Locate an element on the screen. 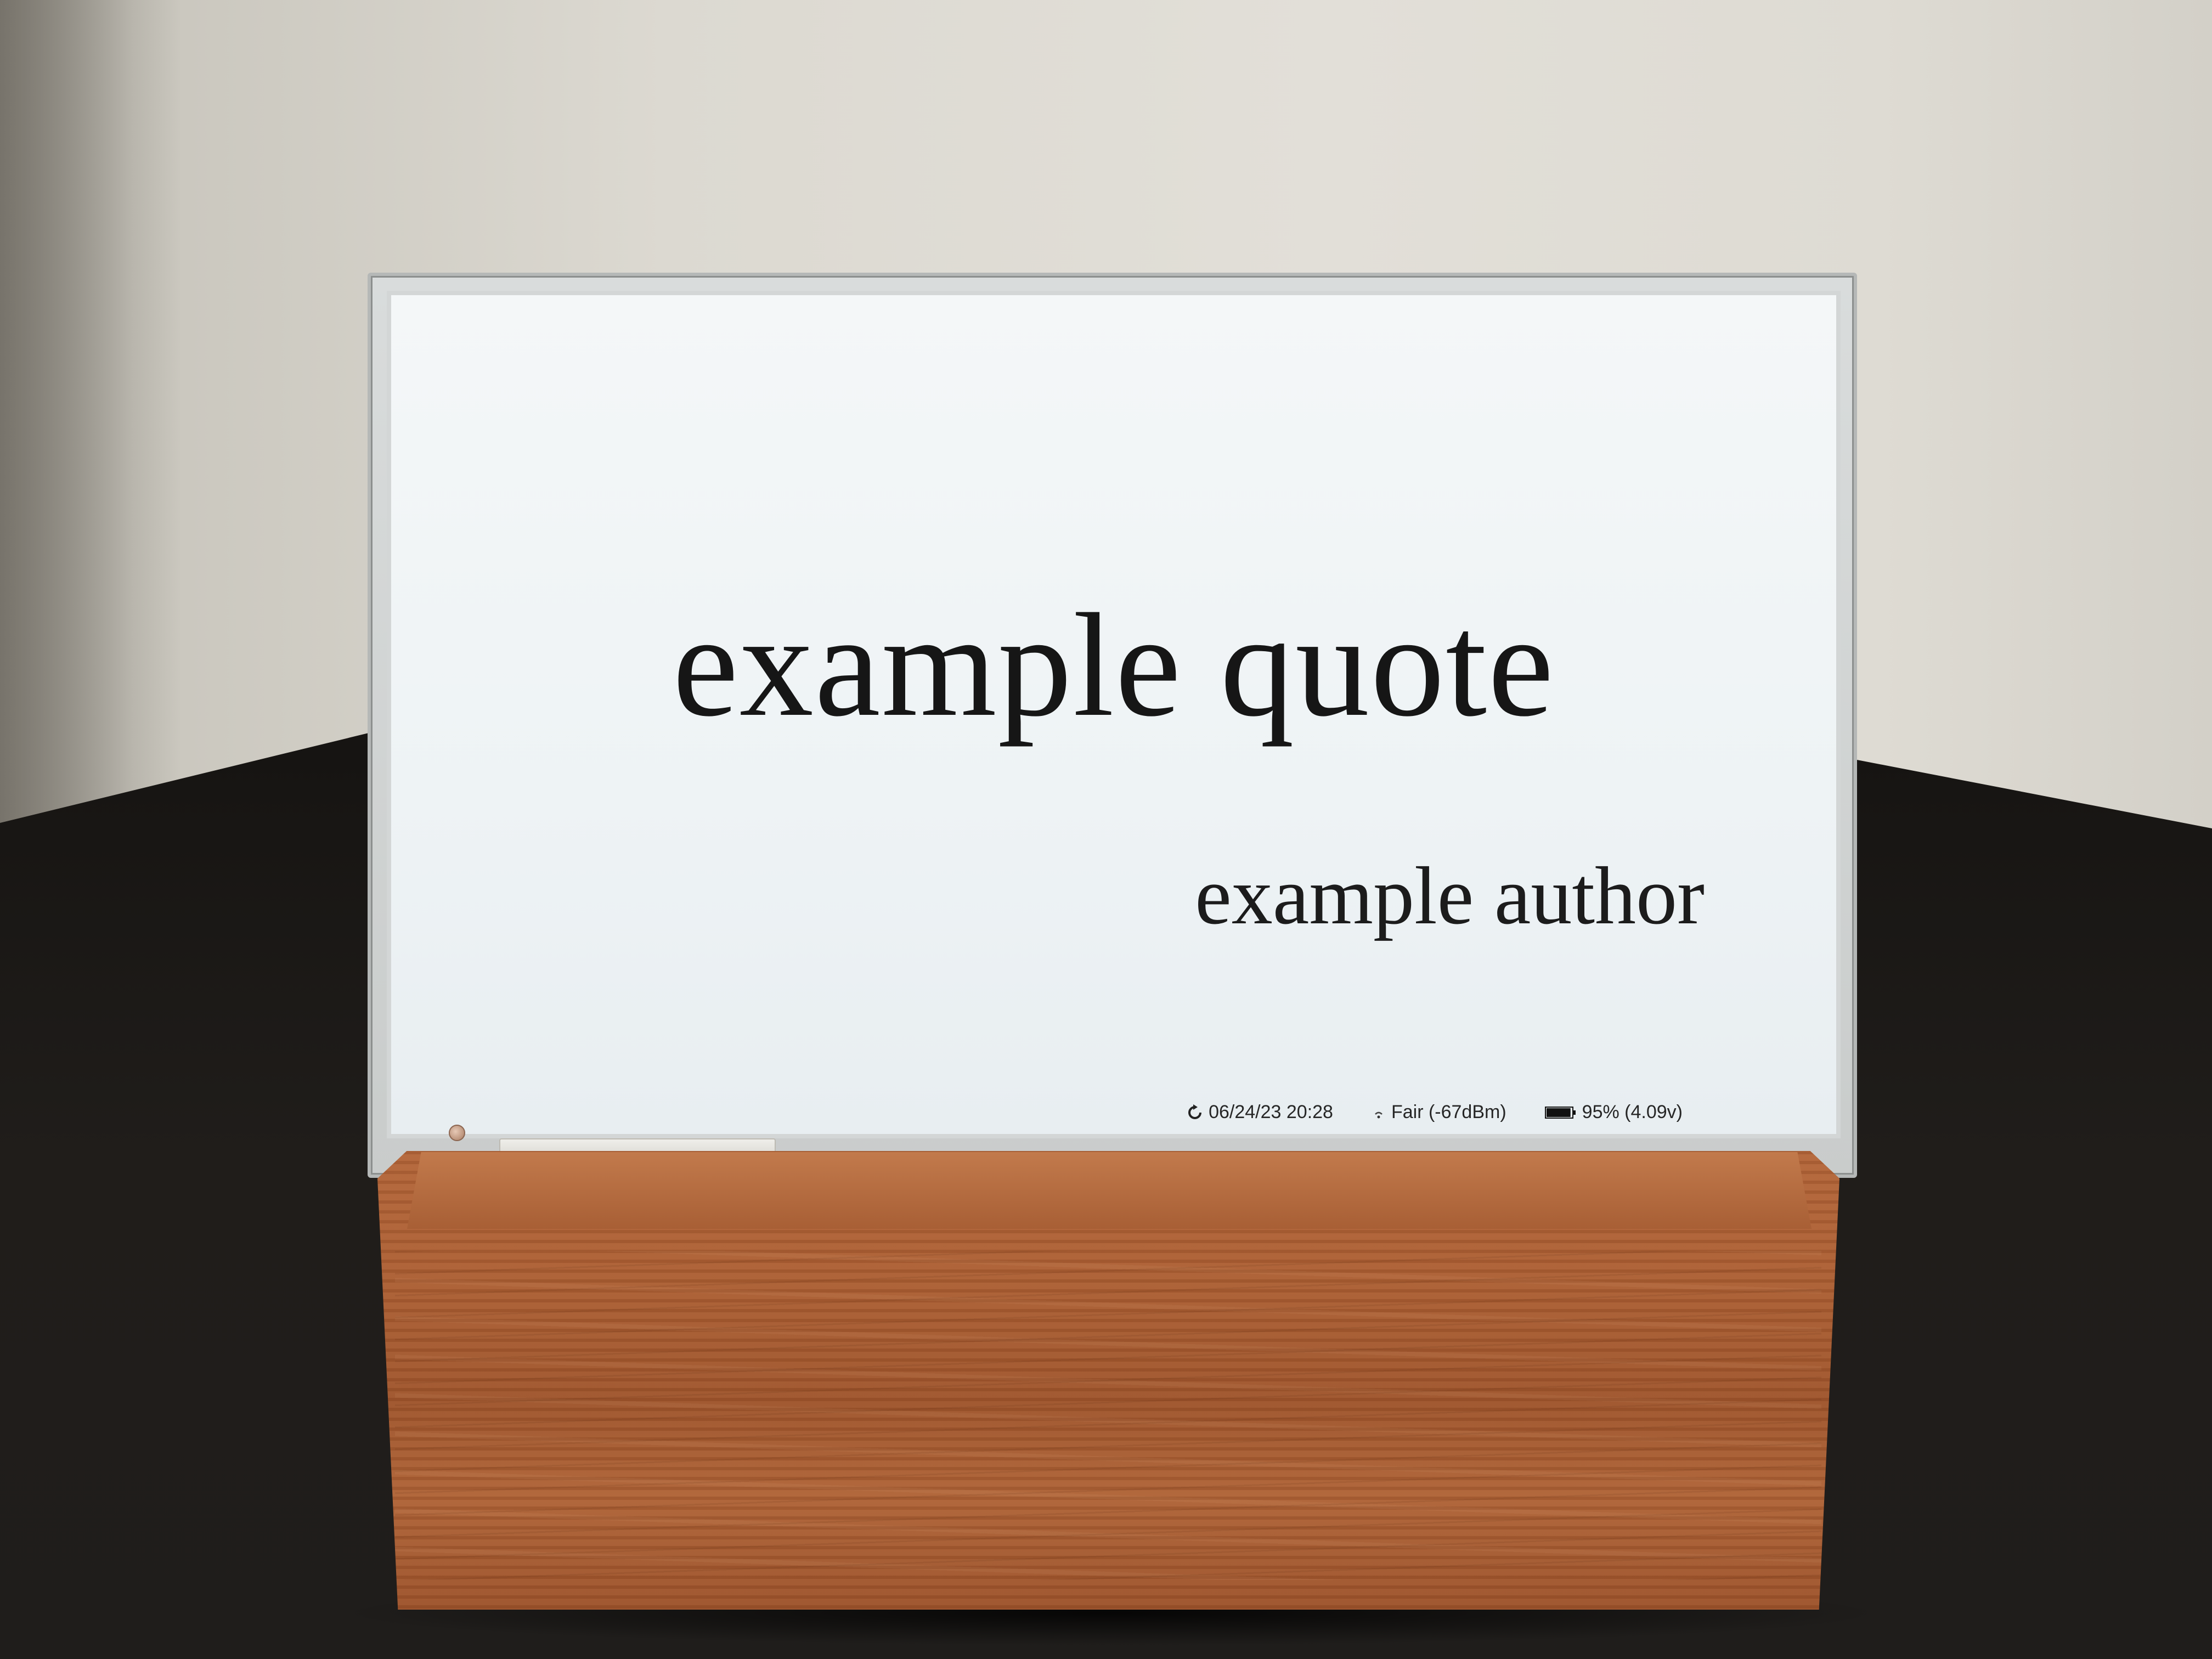 This screenshot has height=1659, width=2212. wood-grain is located at coordinates (1108, 1415).